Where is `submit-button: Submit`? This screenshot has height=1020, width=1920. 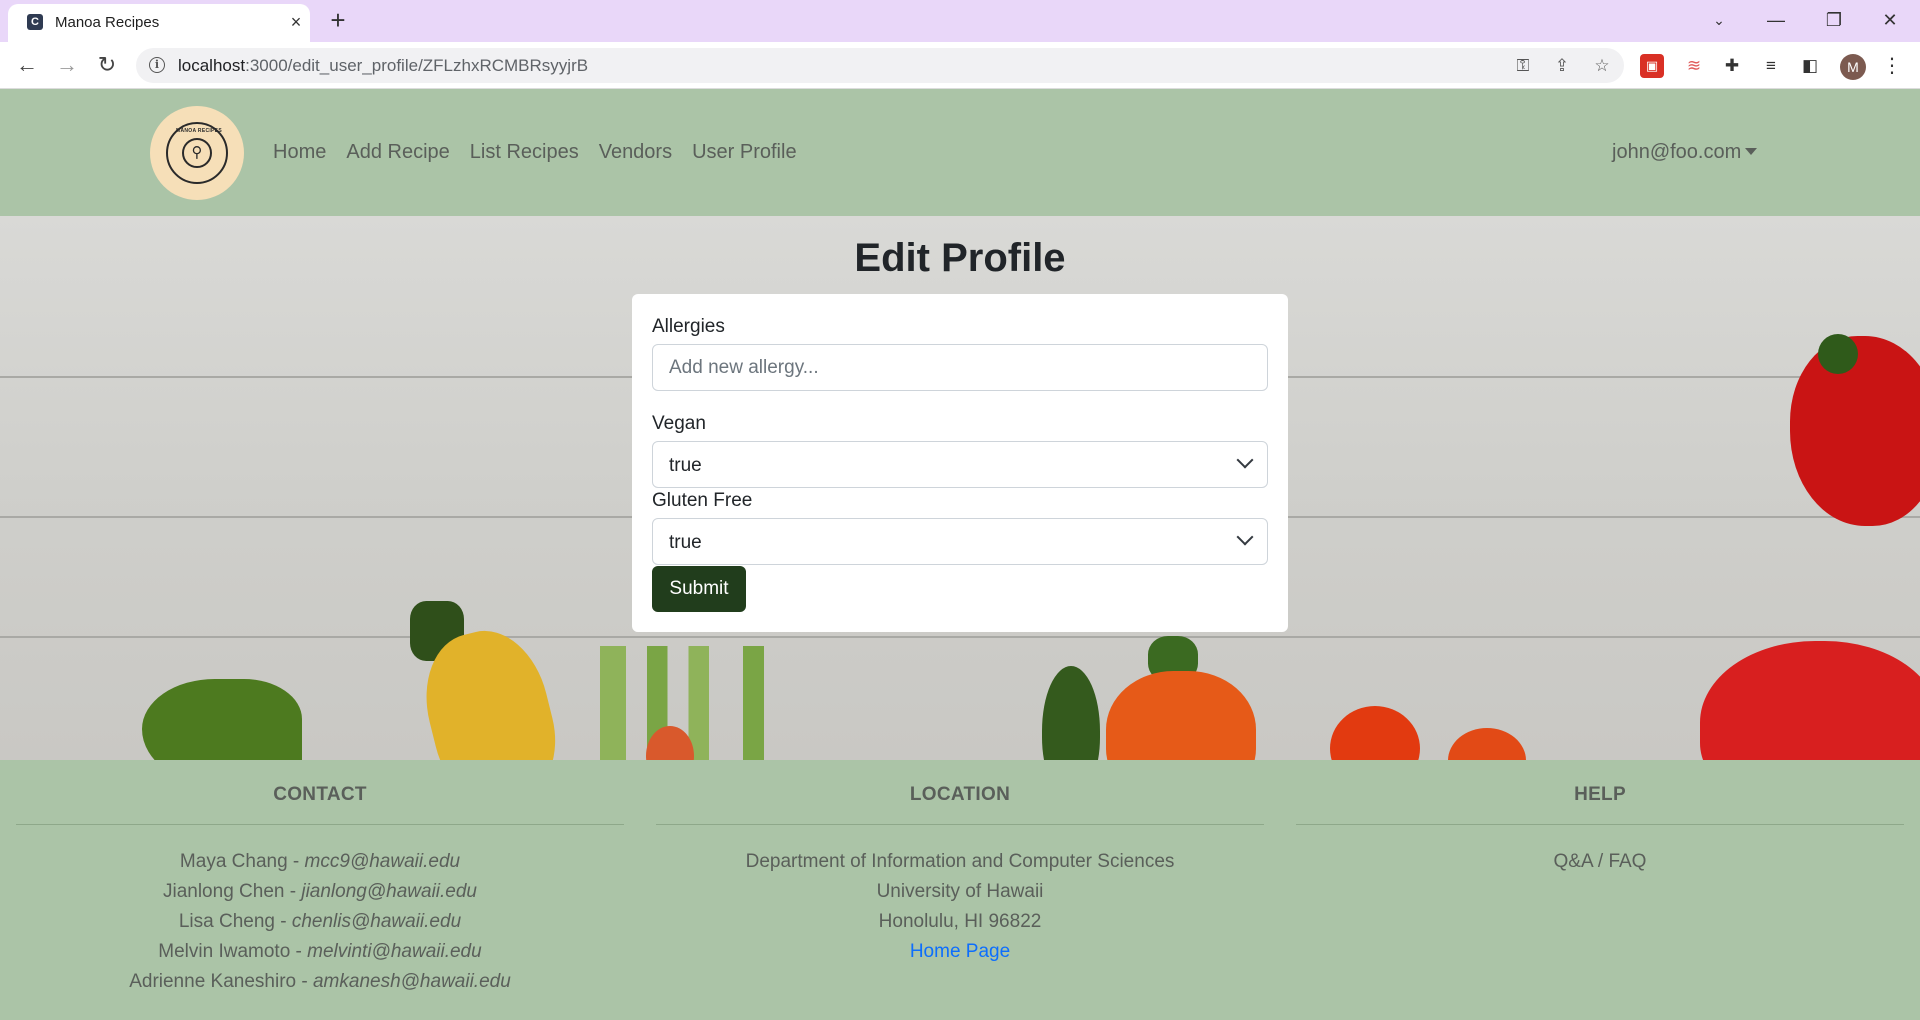
submit-button: Submit is located at coordinates (699, 589).